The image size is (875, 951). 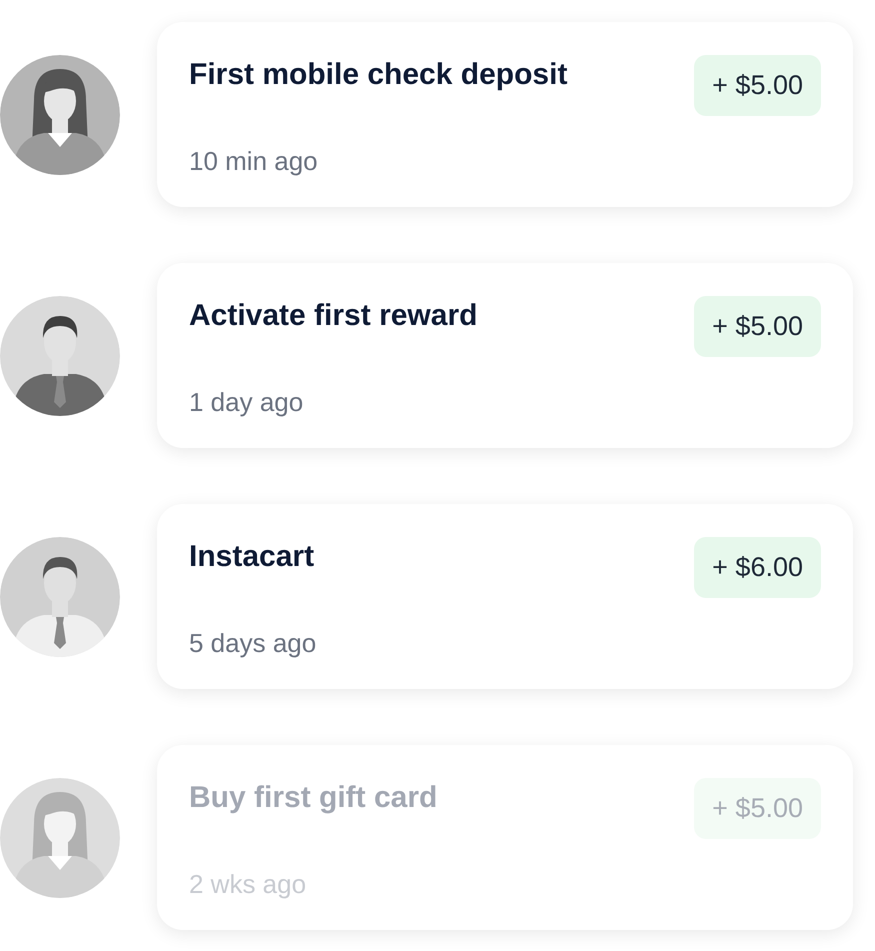 I want to click on activity-title: Buy first gift card, so click(x=313, y=798).